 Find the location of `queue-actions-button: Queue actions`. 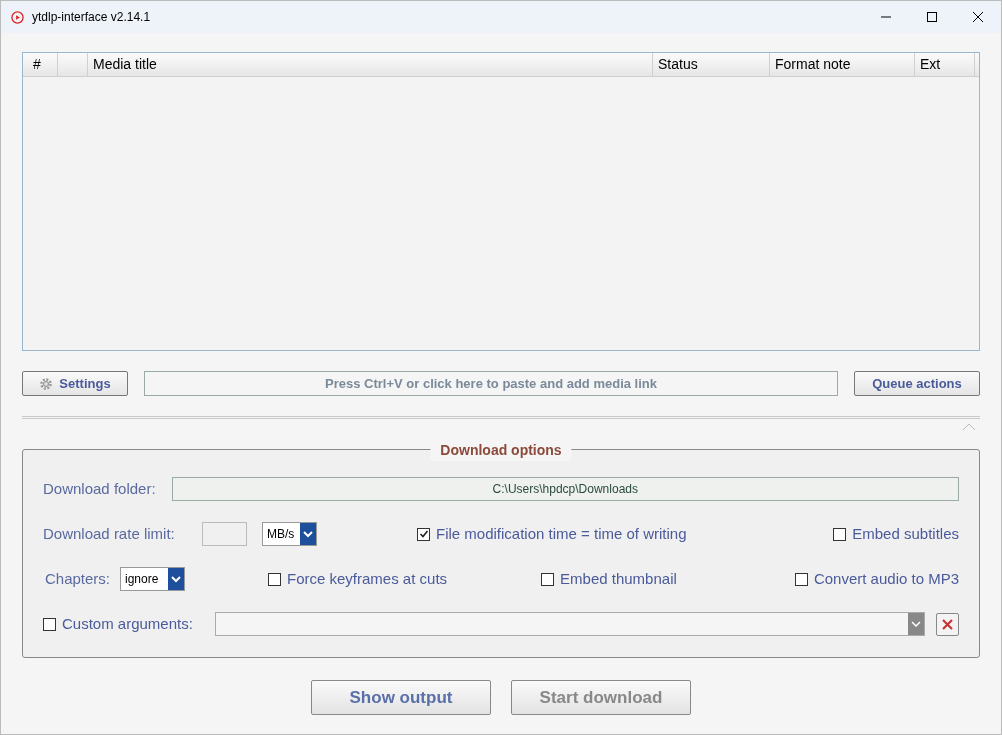

queue-actions-button: Queue actions is located at coordinates (917, 383).